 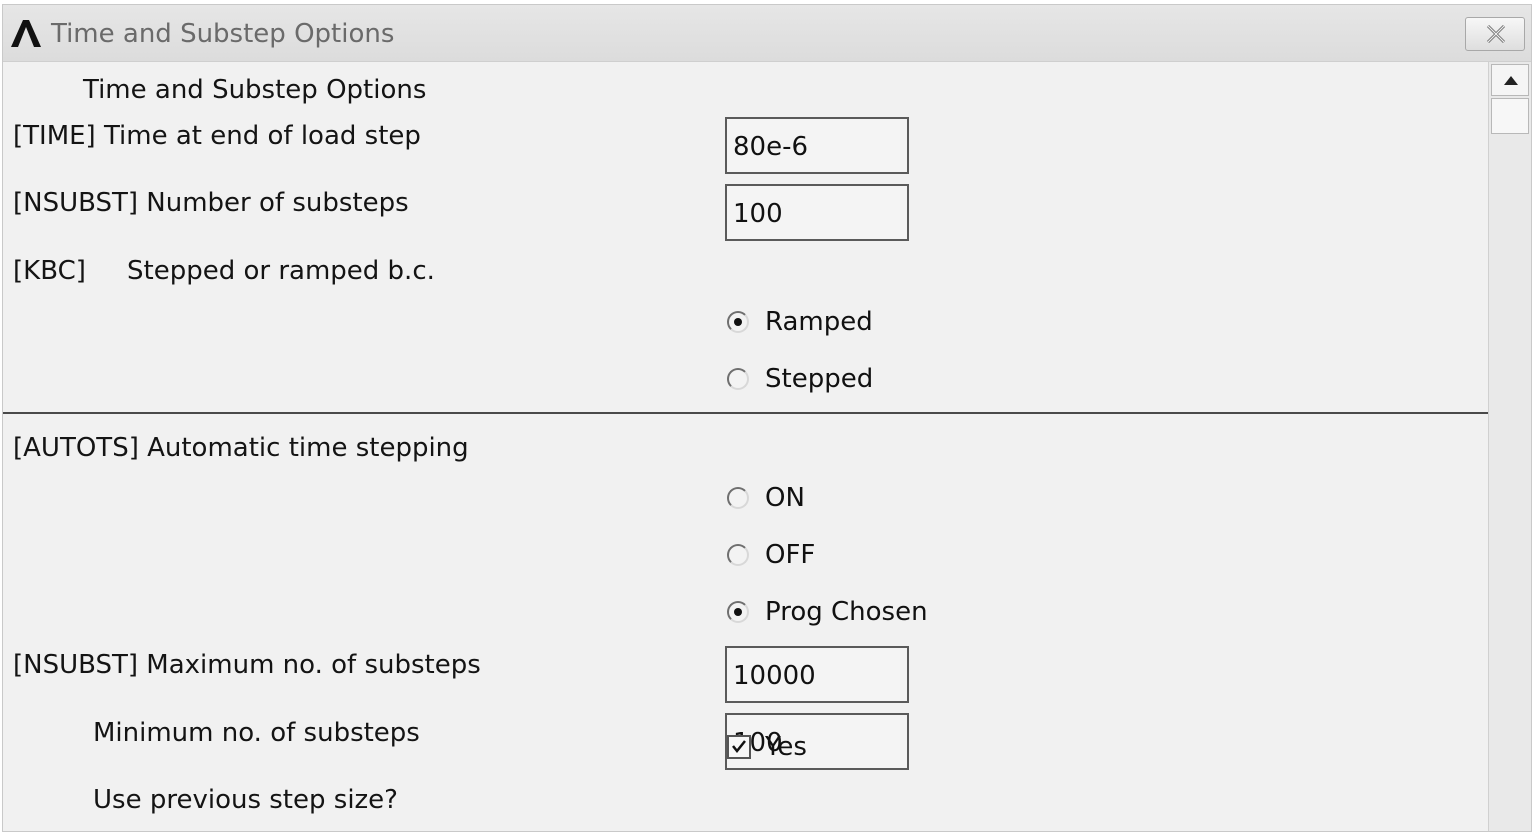 I want to click on kbc-label: Stepped or ramped b.c., so click(x=281, y=271).